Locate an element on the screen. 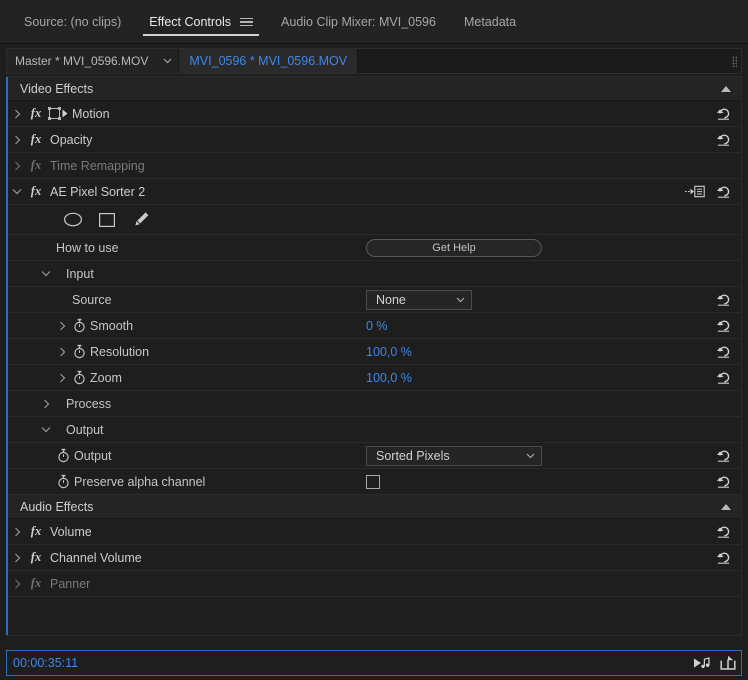  effect-controls-footer: 00:00:35:11 is located at coordinates (374, 663).